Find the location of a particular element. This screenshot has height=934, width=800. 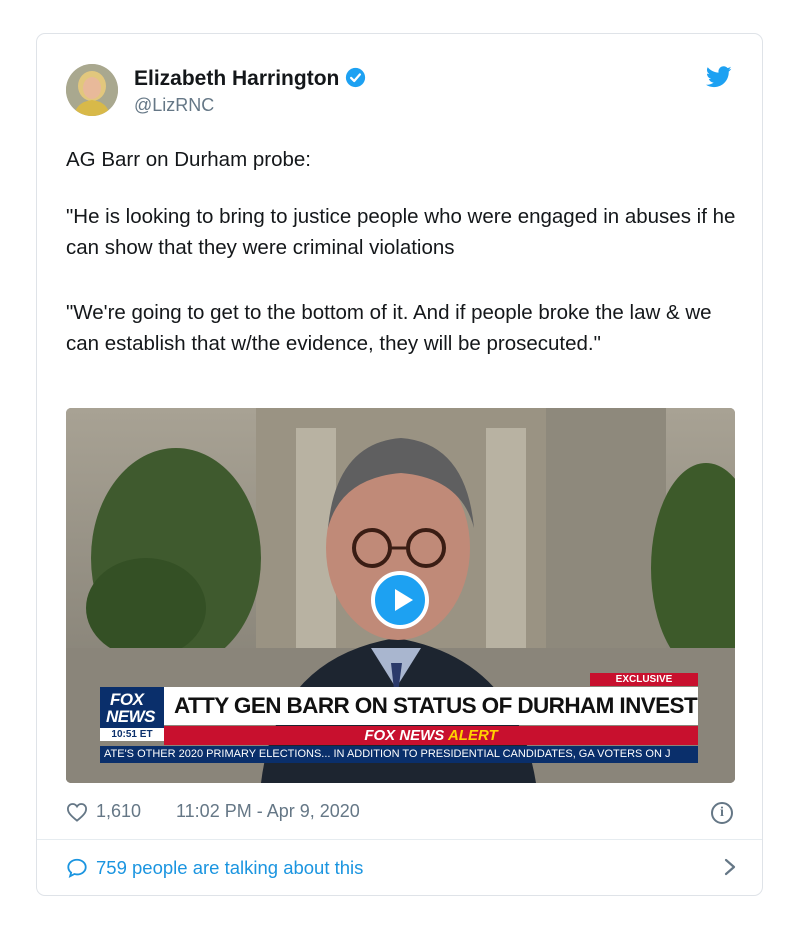

author-name: Elizabeth Harrington is located at coordinates (250, 79).